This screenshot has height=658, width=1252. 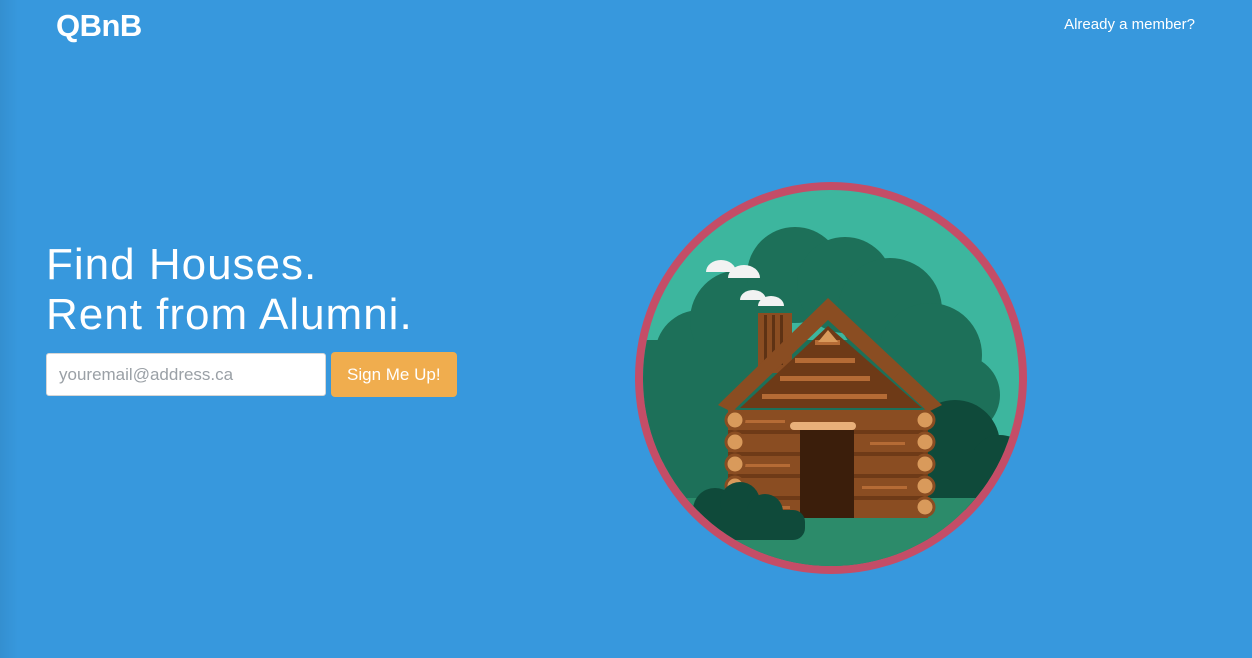 I want to click on sign-up-button: Sign Me Up!, so click(x=394, y=374).